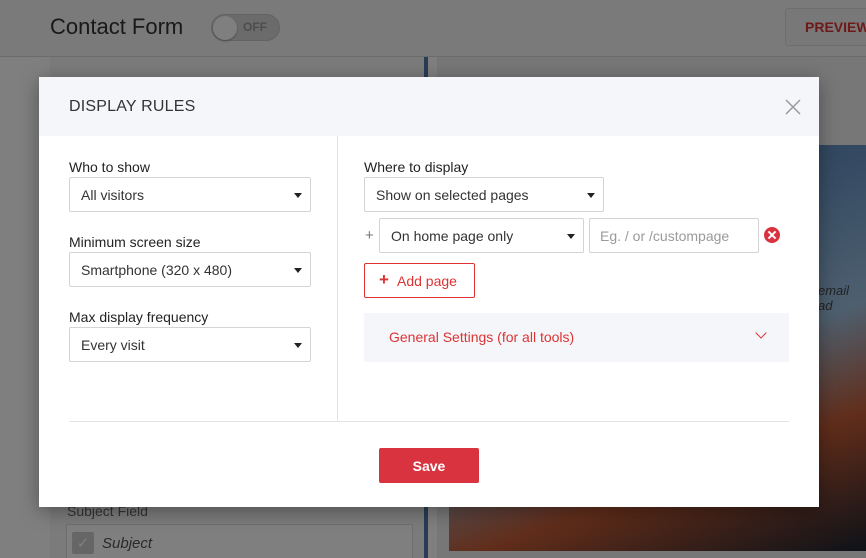 This screenshot has width=866, height=558. I want to click on save-button: Save, so click(429, 465).